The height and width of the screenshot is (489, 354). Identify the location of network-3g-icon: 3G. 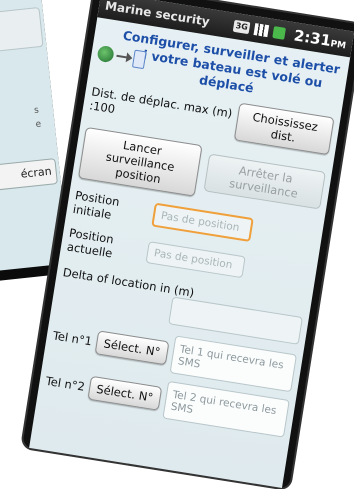
(241, 27).